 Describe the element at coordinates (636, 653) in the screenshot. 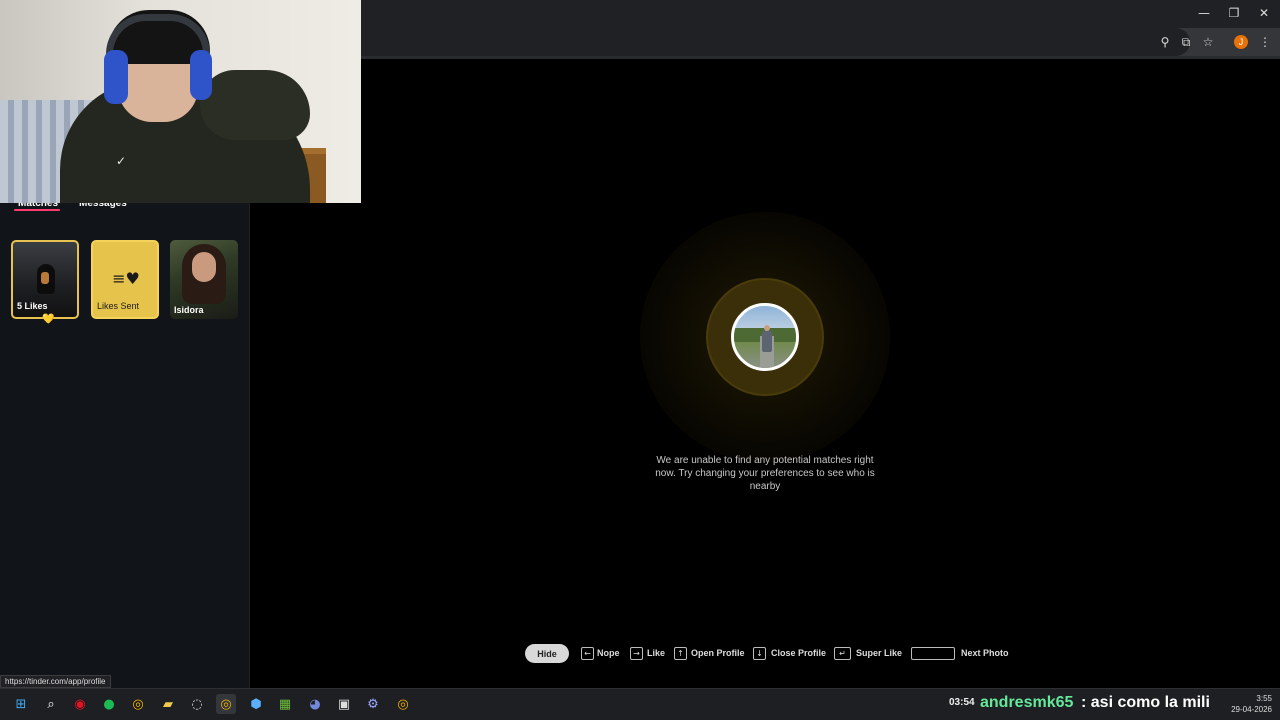

I see `right-arrow-key-icon: →` at that location.